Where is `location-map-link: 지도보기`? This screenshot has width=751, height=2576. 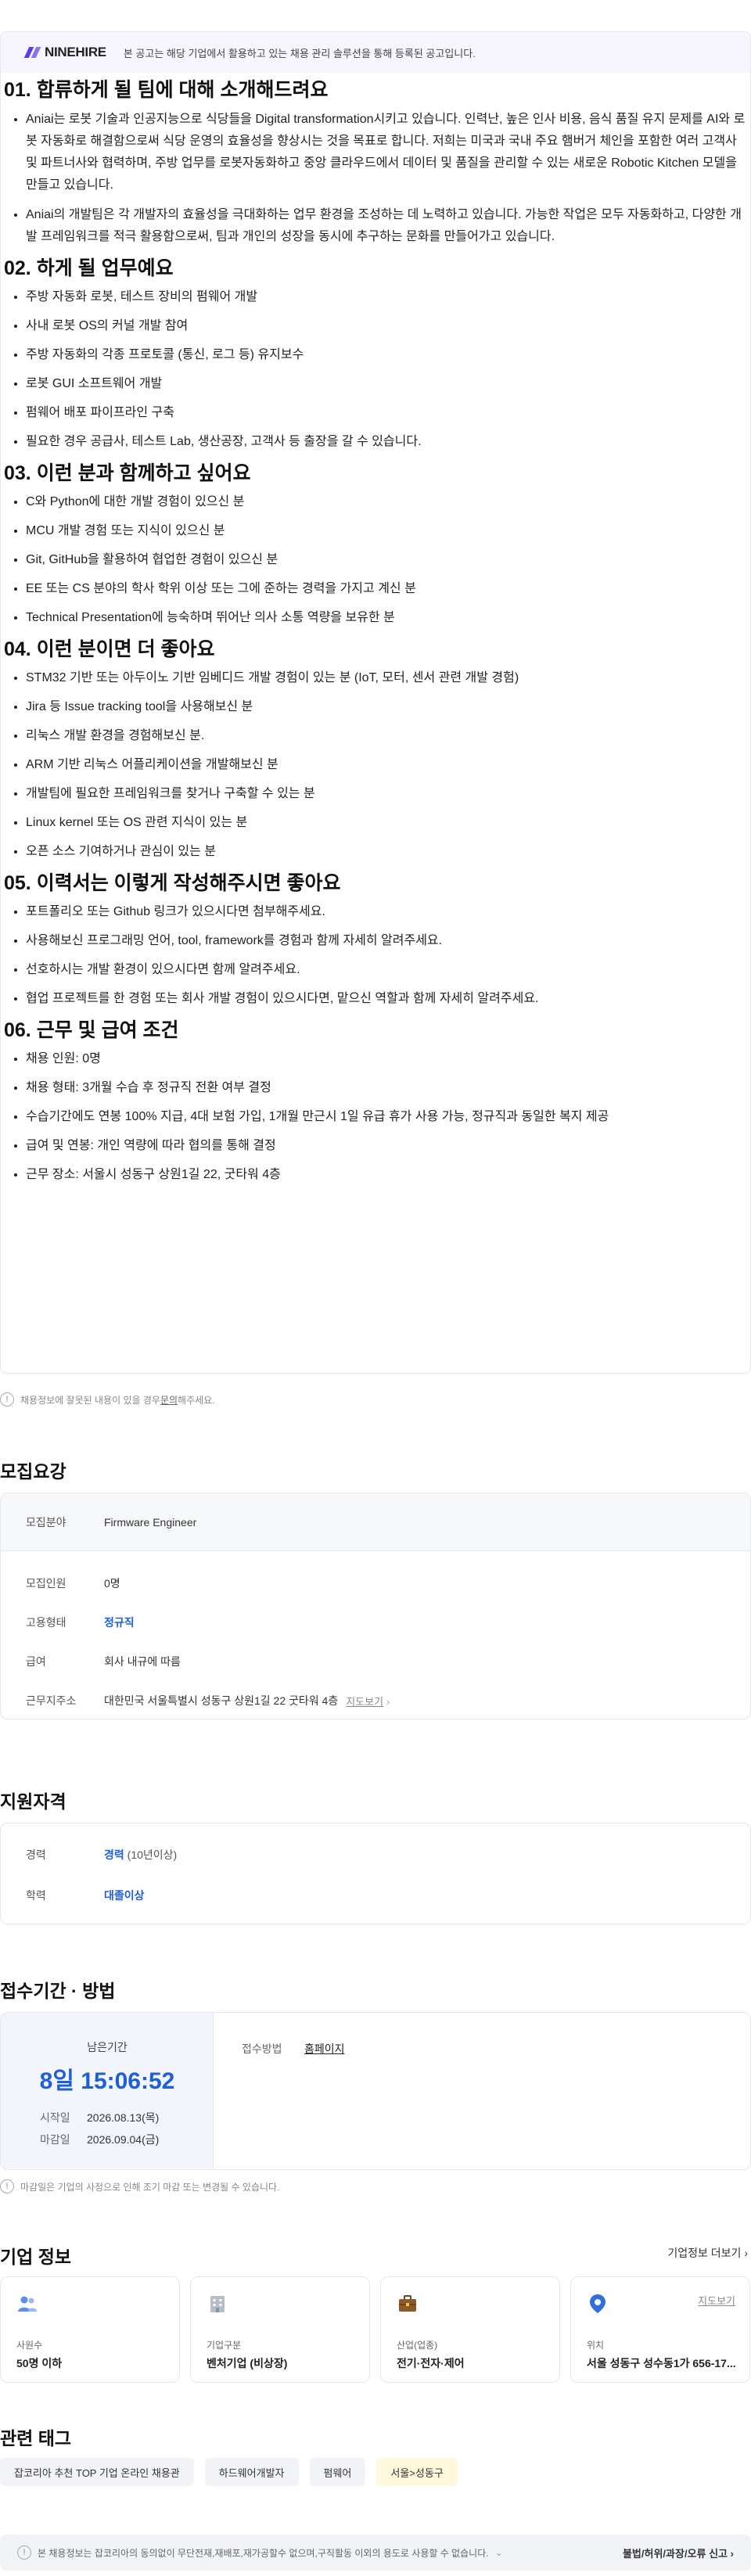
location-map-link: 지도보기 is located at coordinates (716, 2300).